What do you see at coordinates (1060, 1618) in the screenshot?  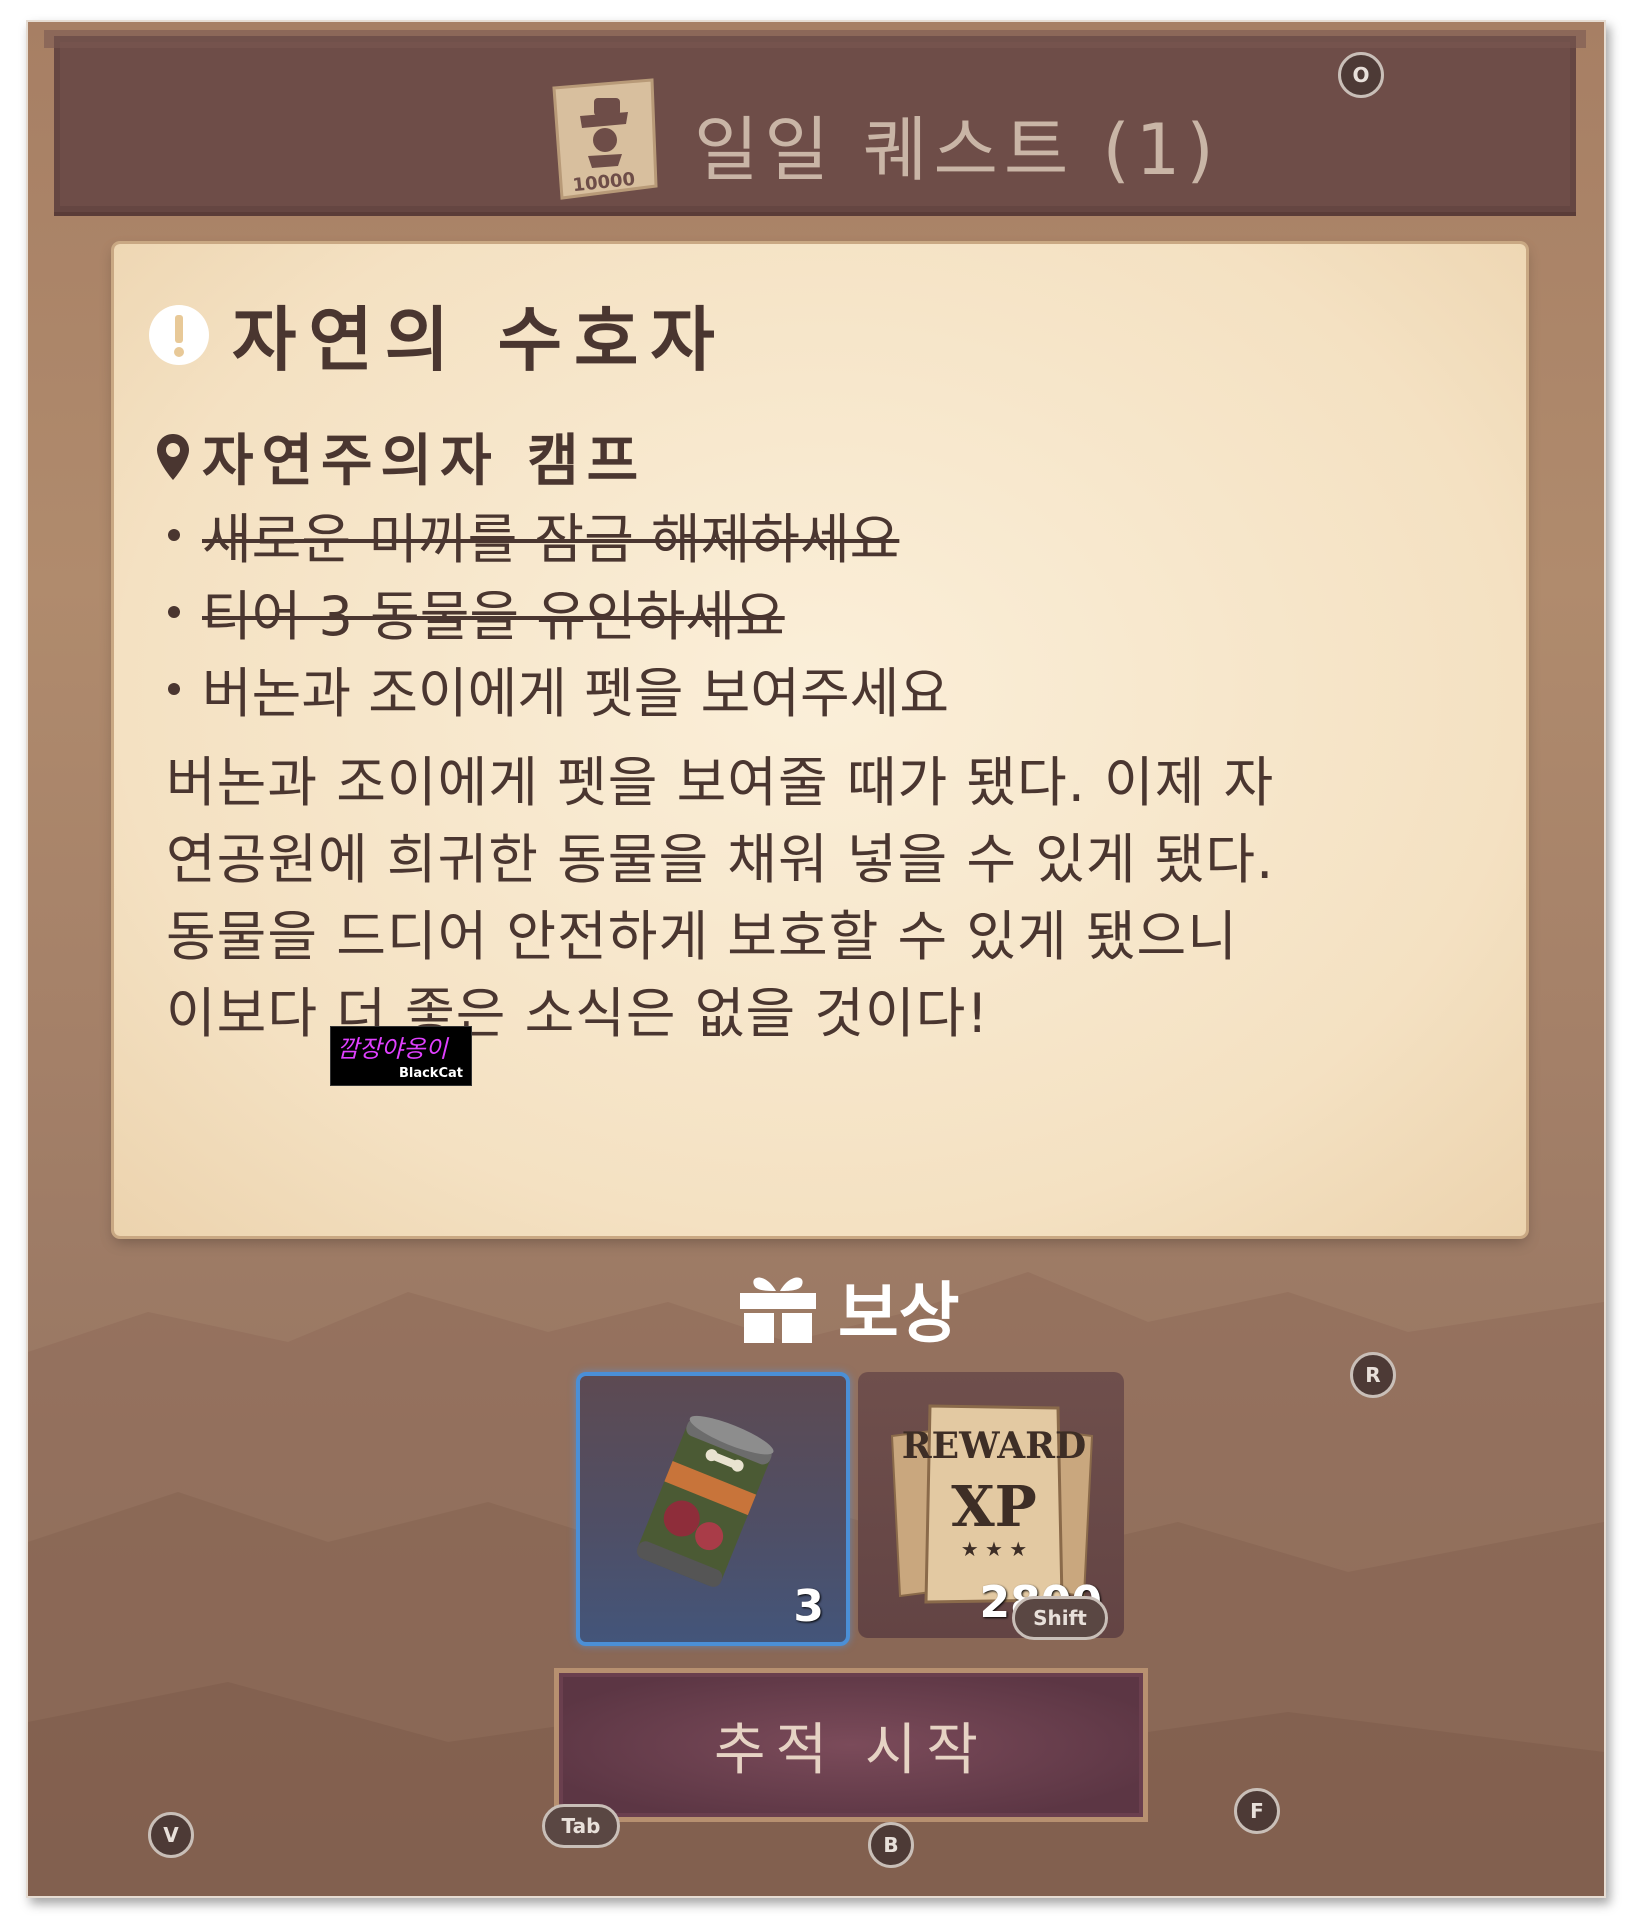 I see `key-hint-shift: Shift` at bounding box center [1060, 1618].